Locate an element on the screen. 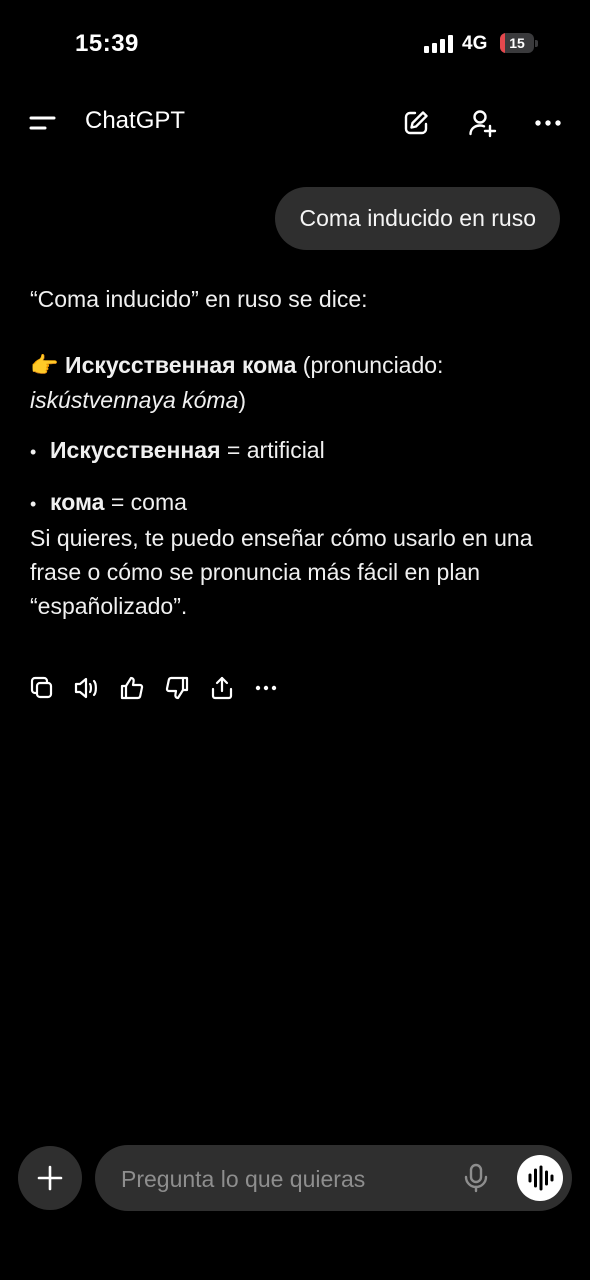  more-options-button is located at coordinates (548, 123).